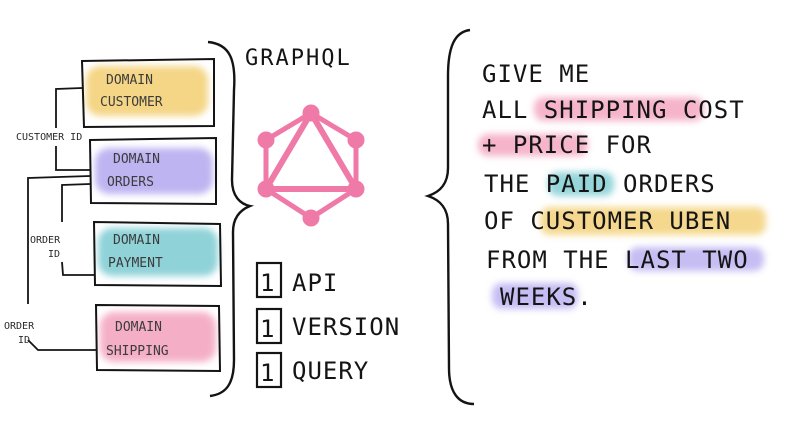  I want to click on query-line-2: ALL SHIPPING COST, so click(613, 110).